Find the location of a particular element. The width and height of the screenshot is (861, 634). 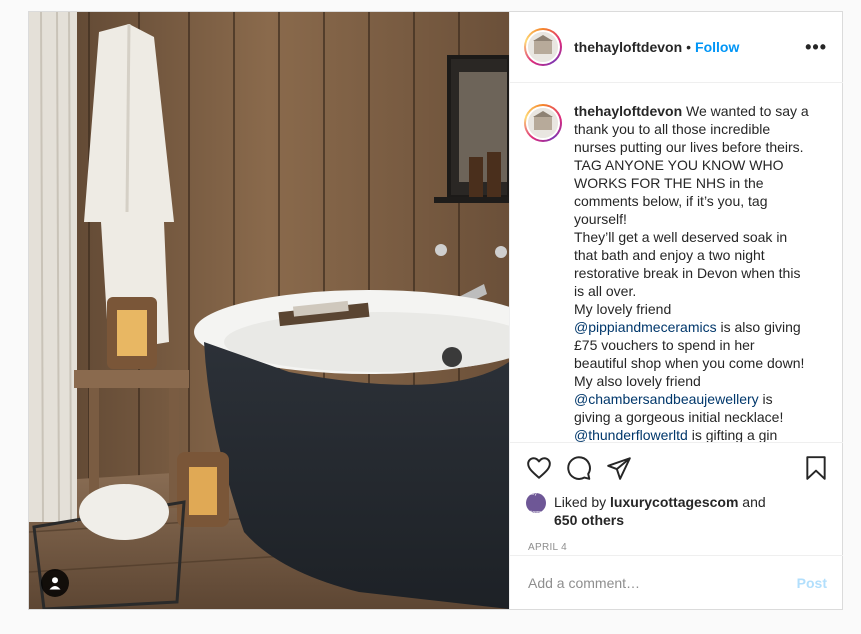

post-header: thehayloftdevon • Follow ••• is located at coordinates (676, 47).